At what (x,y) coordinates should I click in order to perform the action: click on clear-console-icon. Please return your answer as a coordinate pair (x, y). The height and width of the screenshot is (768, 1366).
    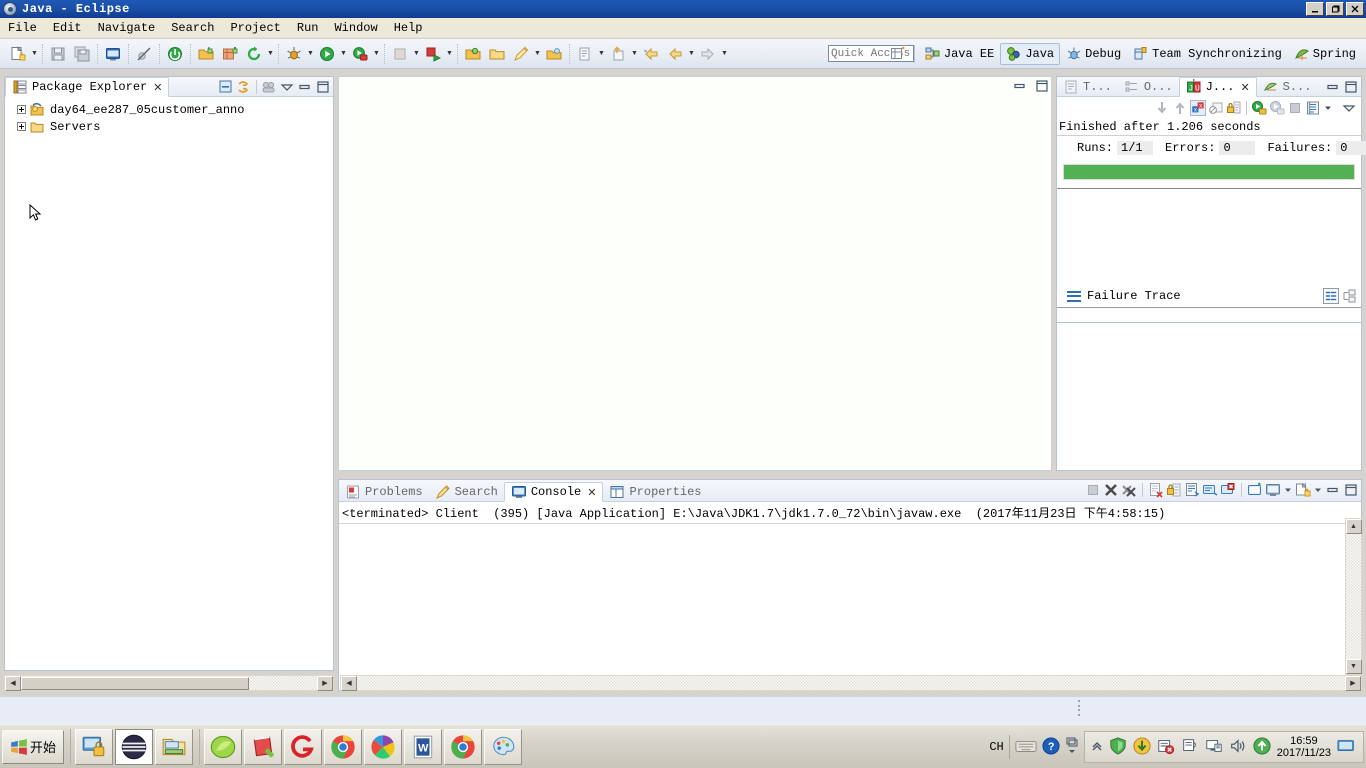
    Looking at the image, I should click on (1156, 490).